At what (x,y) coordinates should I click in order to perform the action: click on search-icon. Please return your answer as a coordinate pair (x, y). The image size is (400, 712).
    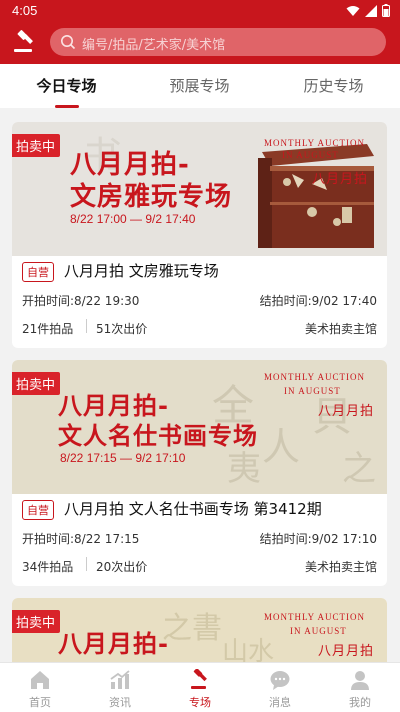
    Looking at the image, I should click on (68, 42).